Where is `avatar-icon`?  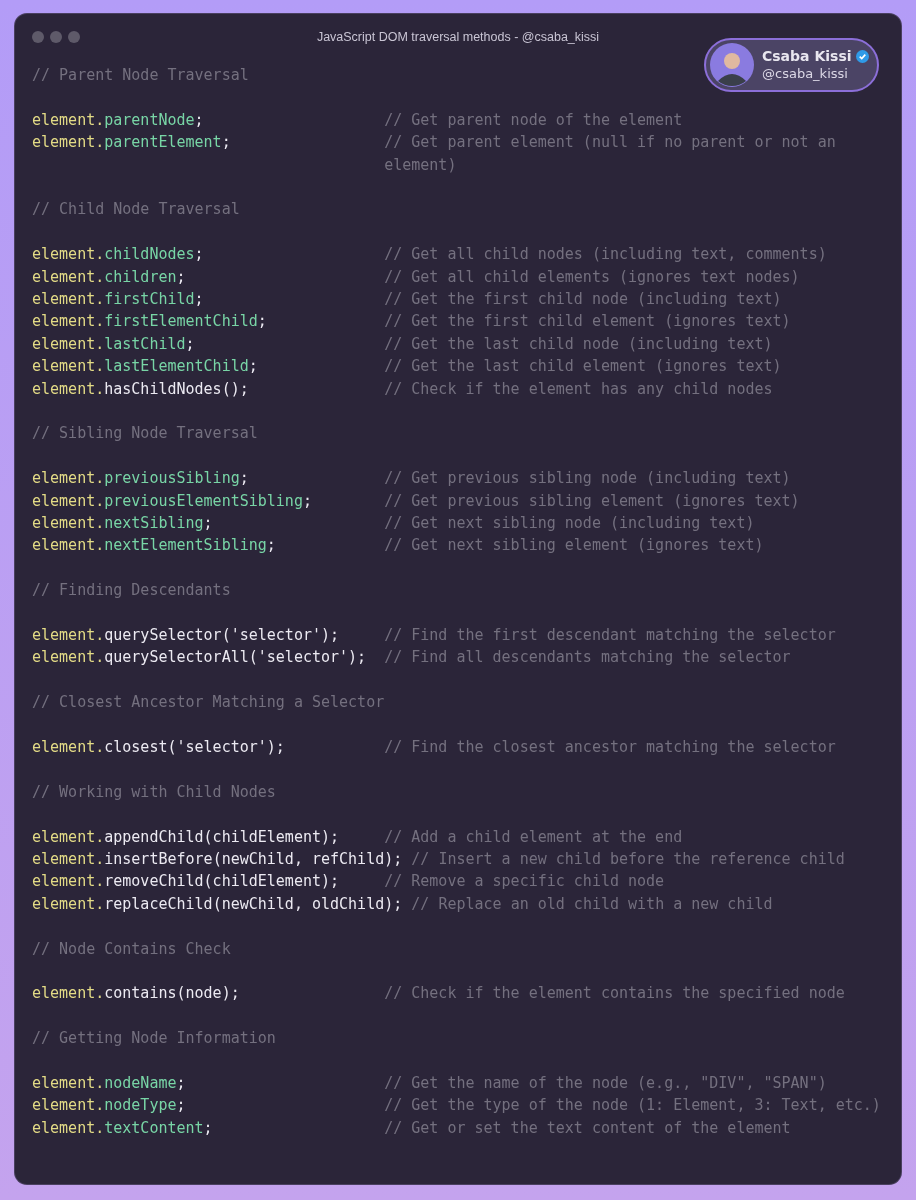
avatar-icon is located at coordinates (732, 65).